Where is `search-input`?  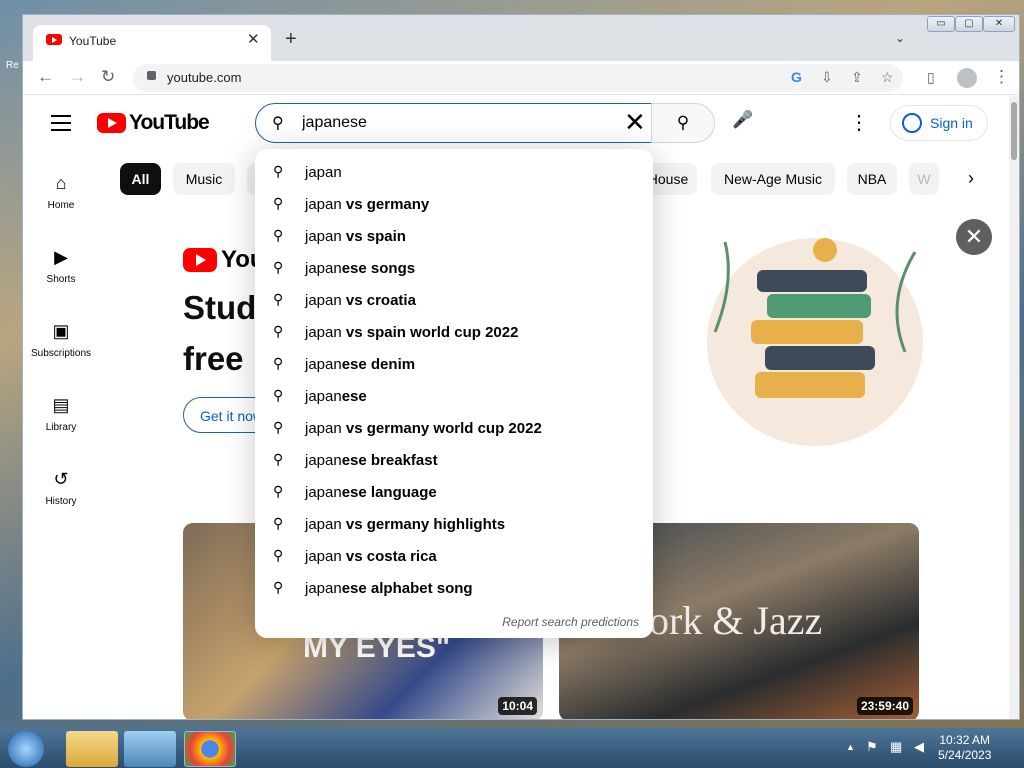 search-input is located at coordinates (452, 123).